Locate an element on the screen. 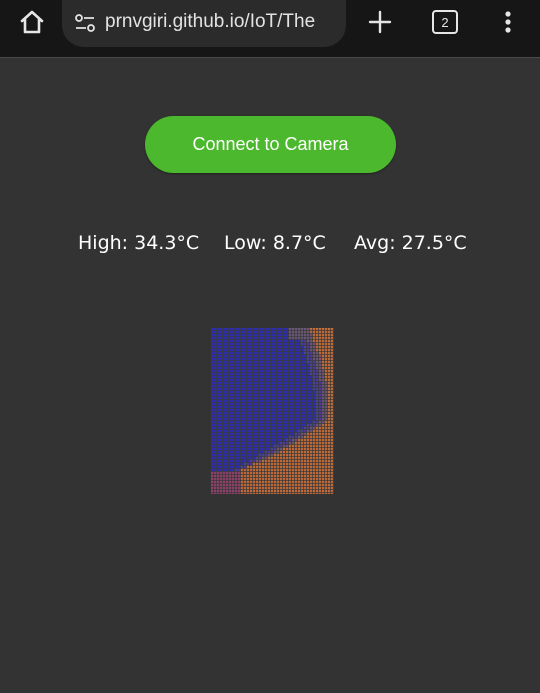 The height and width of the screenshot is (693, 540). tab-switcher-button: 2 is located at coordinates (445, 22).